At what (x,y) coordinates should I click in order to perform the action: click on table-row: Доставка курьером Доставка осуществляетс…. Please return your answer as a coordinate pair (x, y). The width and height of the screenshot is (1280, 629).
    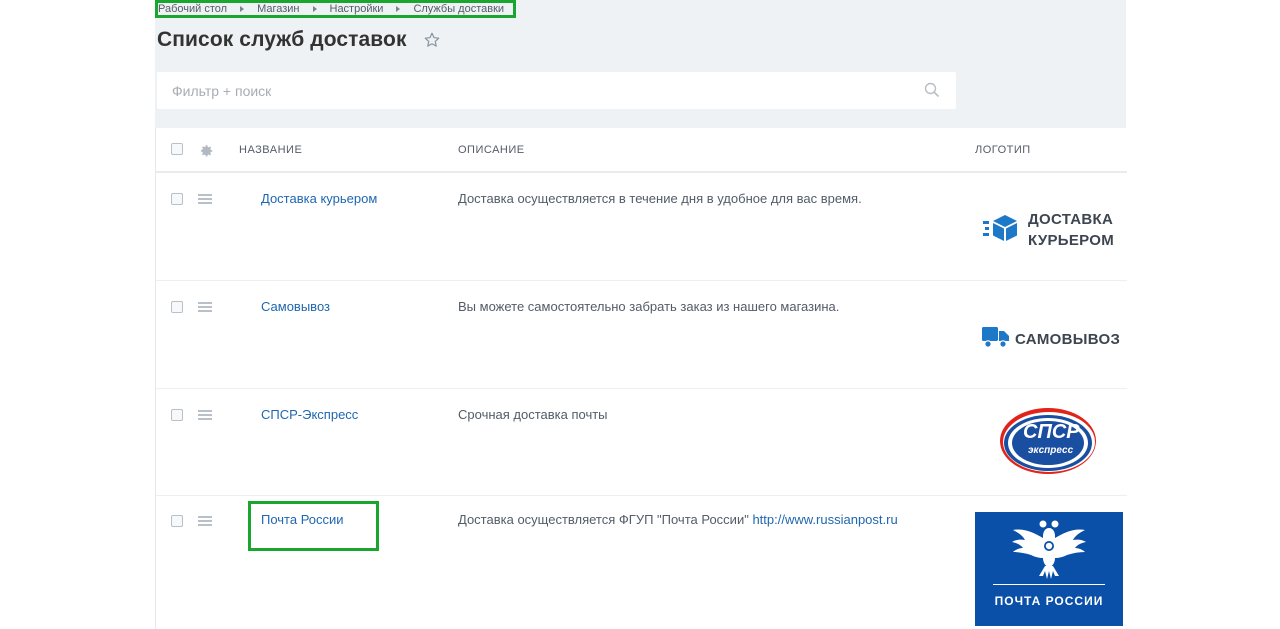
    Looking at the image, I should click on (641, 227).